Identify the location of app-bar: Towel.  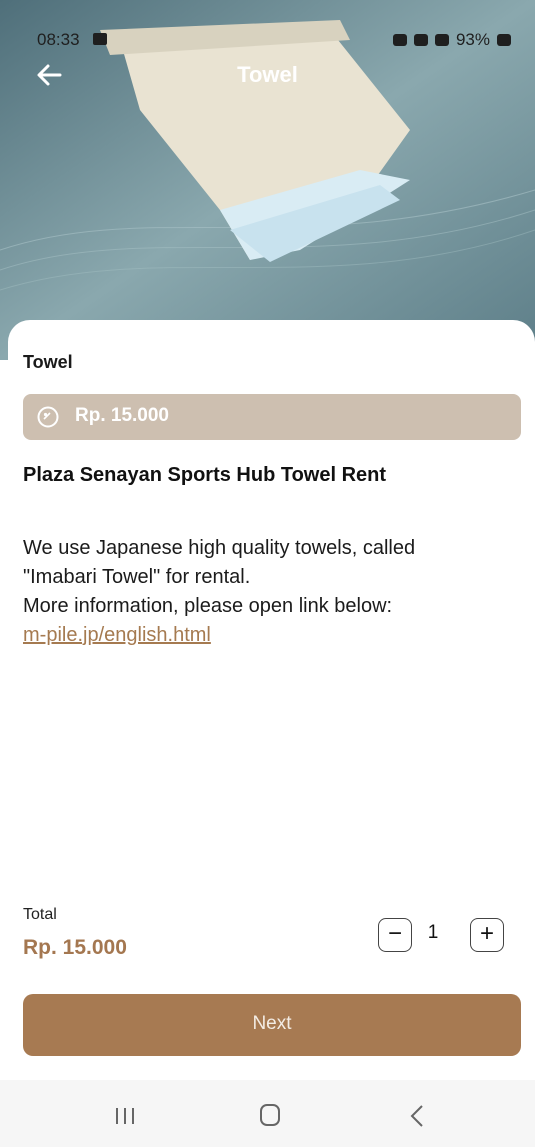
(267, 78).